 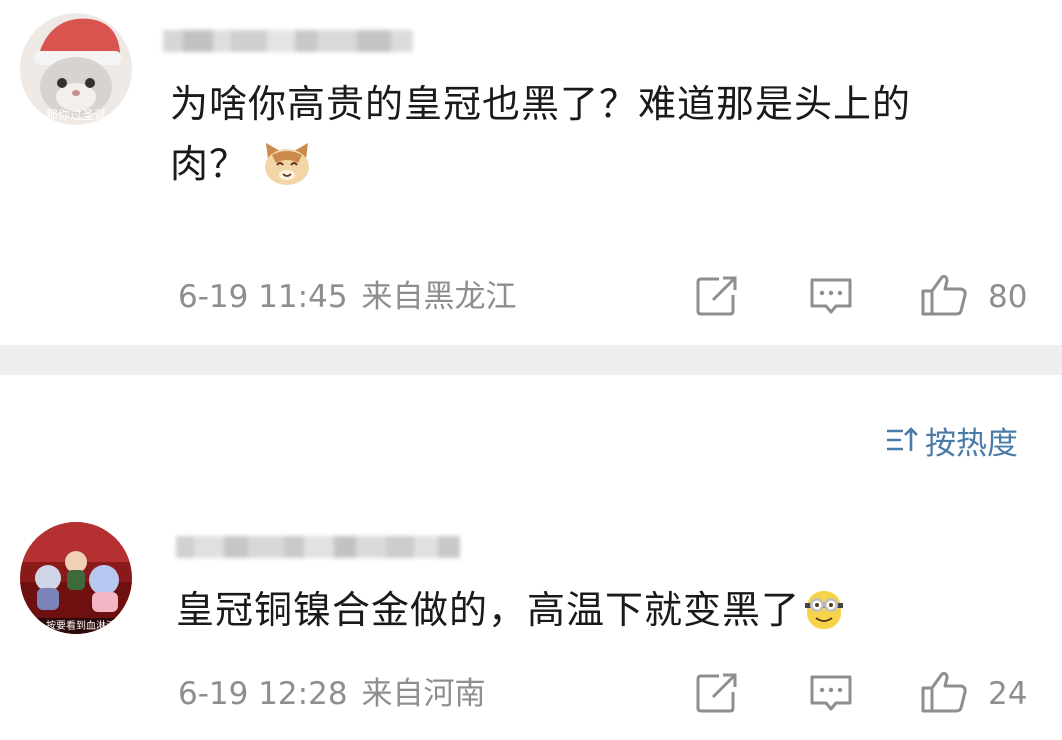 What do you see at coordinates (541, 104) in the screenshot?
I see `comment-text-line: 为啥你高贵的皇冠也黑了？难道那是头上的` at bounding box center [541, 104].